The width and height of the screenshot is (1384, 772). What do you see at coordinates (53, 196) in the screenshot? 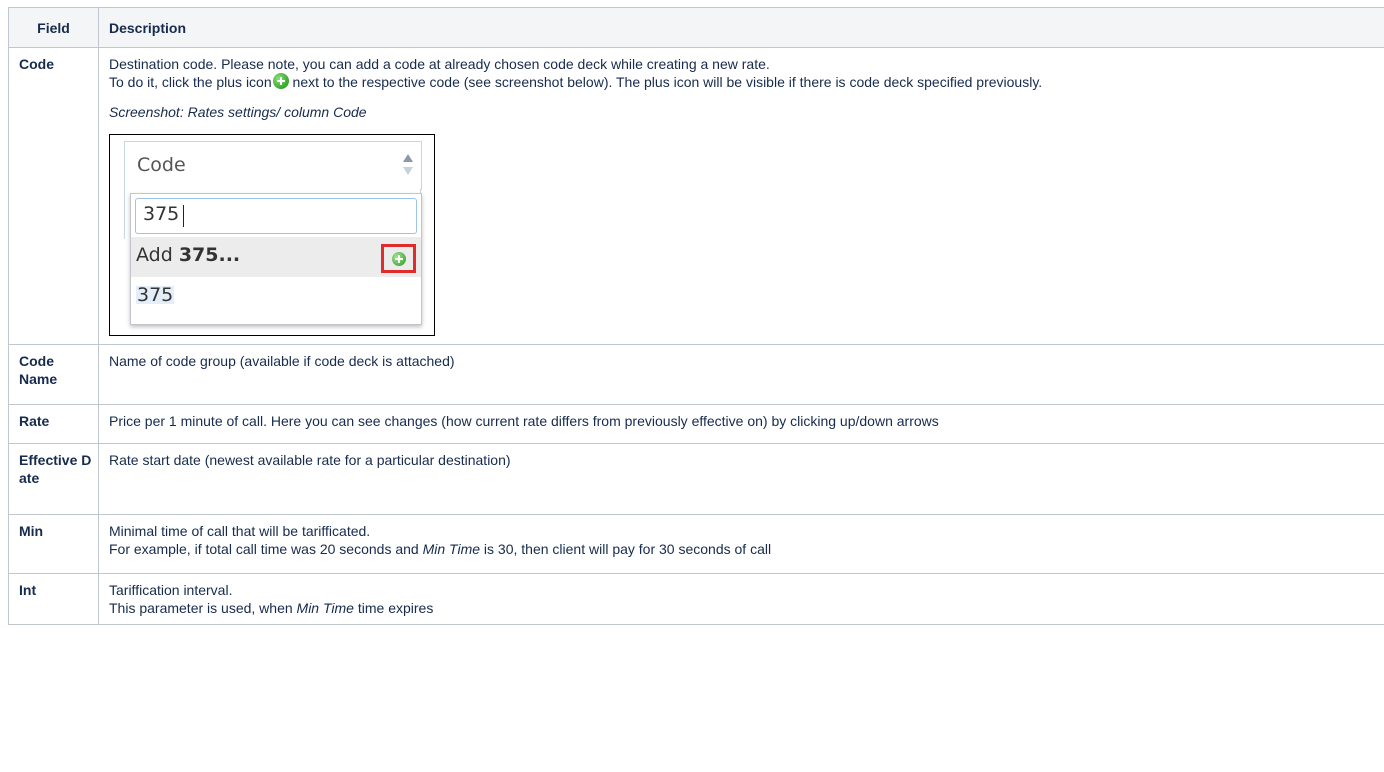
I see `field-cell: Code` at bounding box center [53, 196].